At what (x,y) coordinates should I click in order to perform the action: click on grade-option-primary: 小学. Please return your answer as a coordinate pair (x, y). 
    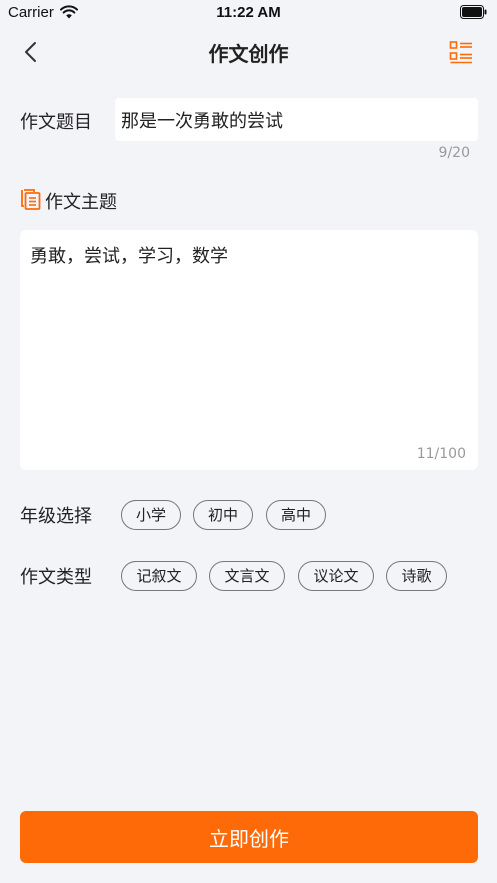
    Looking at the image, I should click on (151, 515).